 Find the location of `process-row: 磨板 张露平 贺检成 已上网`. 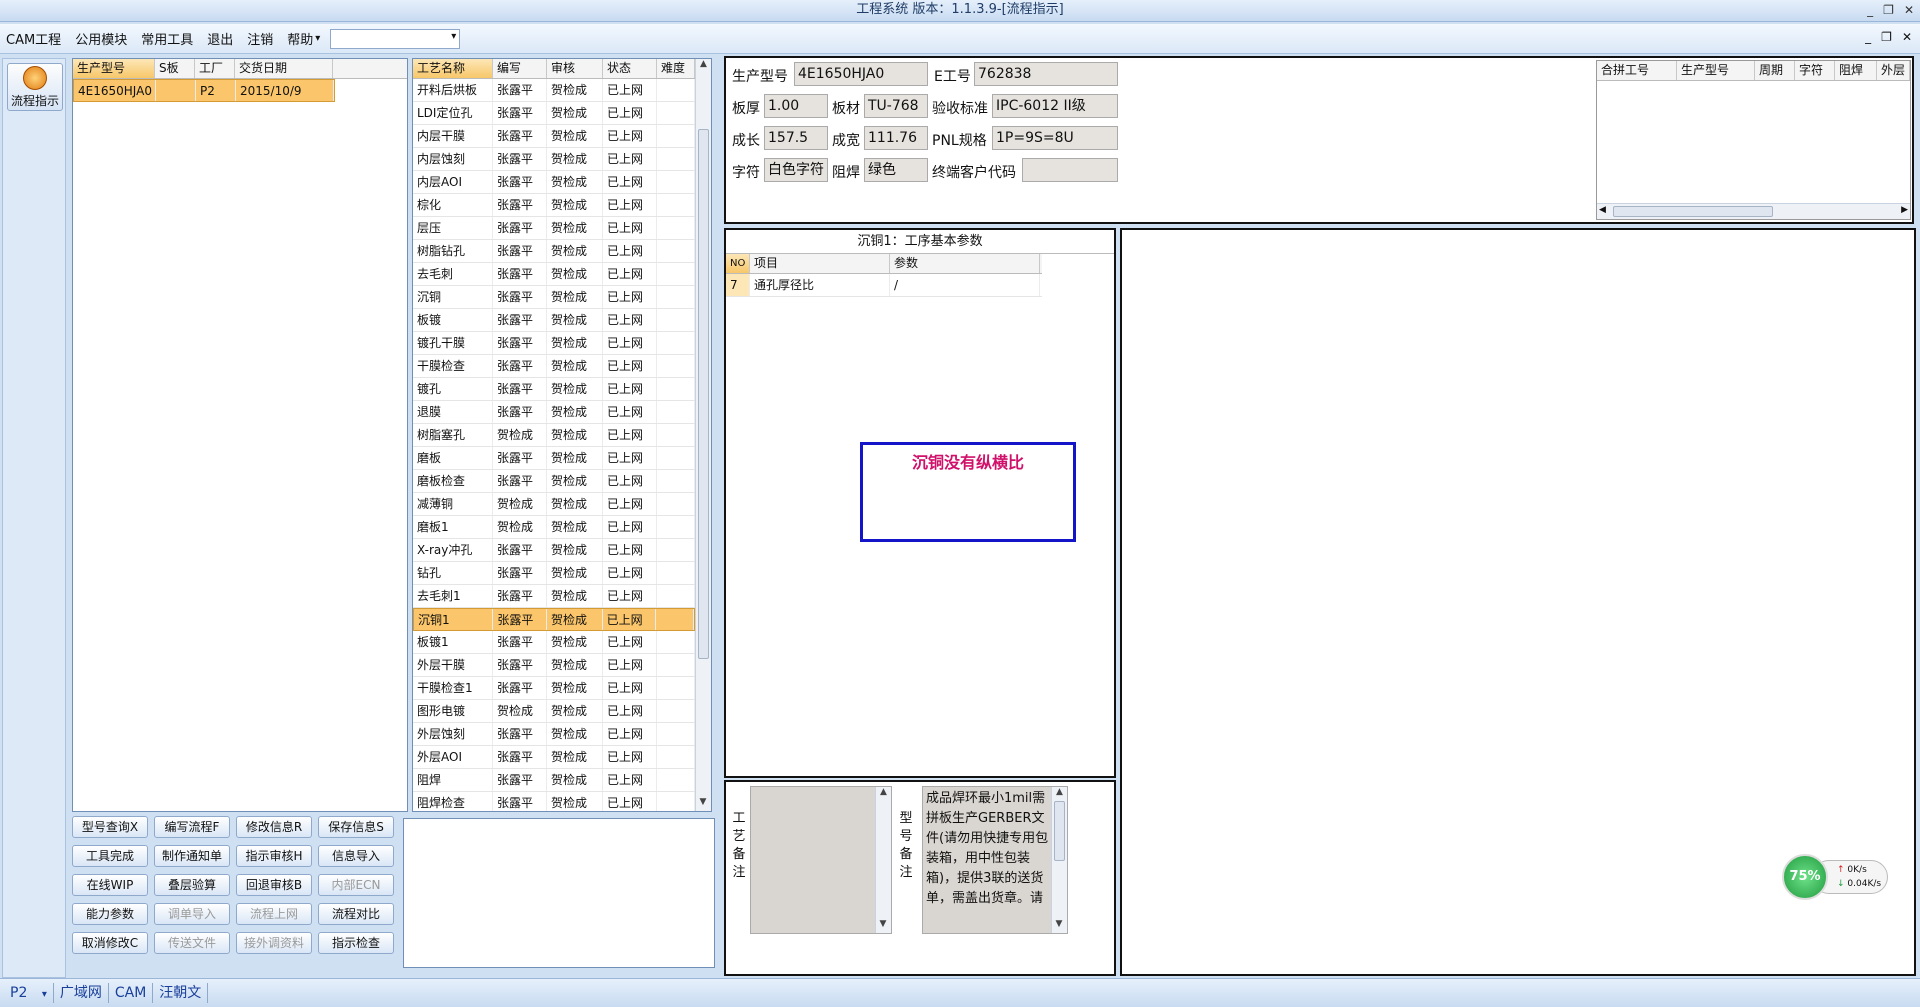

process-row: 磨板 张露平 贺检成 已上网 is located at coordinates (554, 458).